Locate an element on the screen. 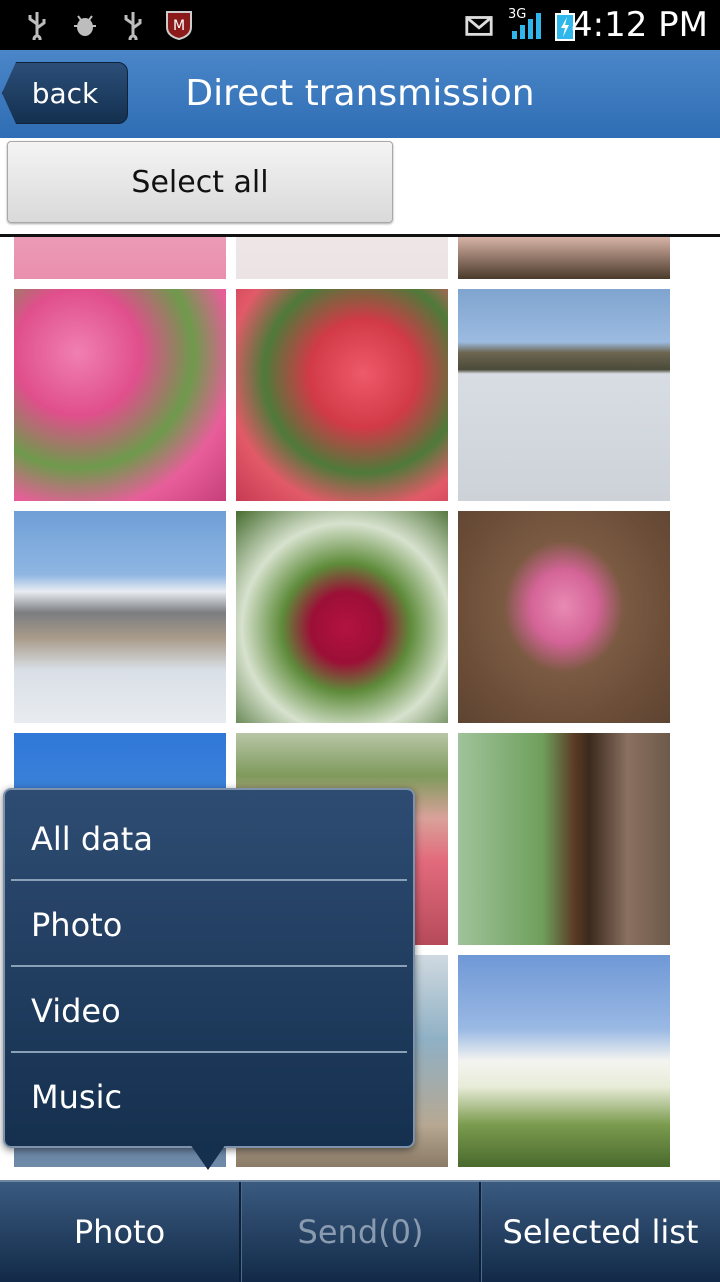 This screenshot has width=720, height=1282. selected-list-button: Selected list is located at coordinates (600, 1232).